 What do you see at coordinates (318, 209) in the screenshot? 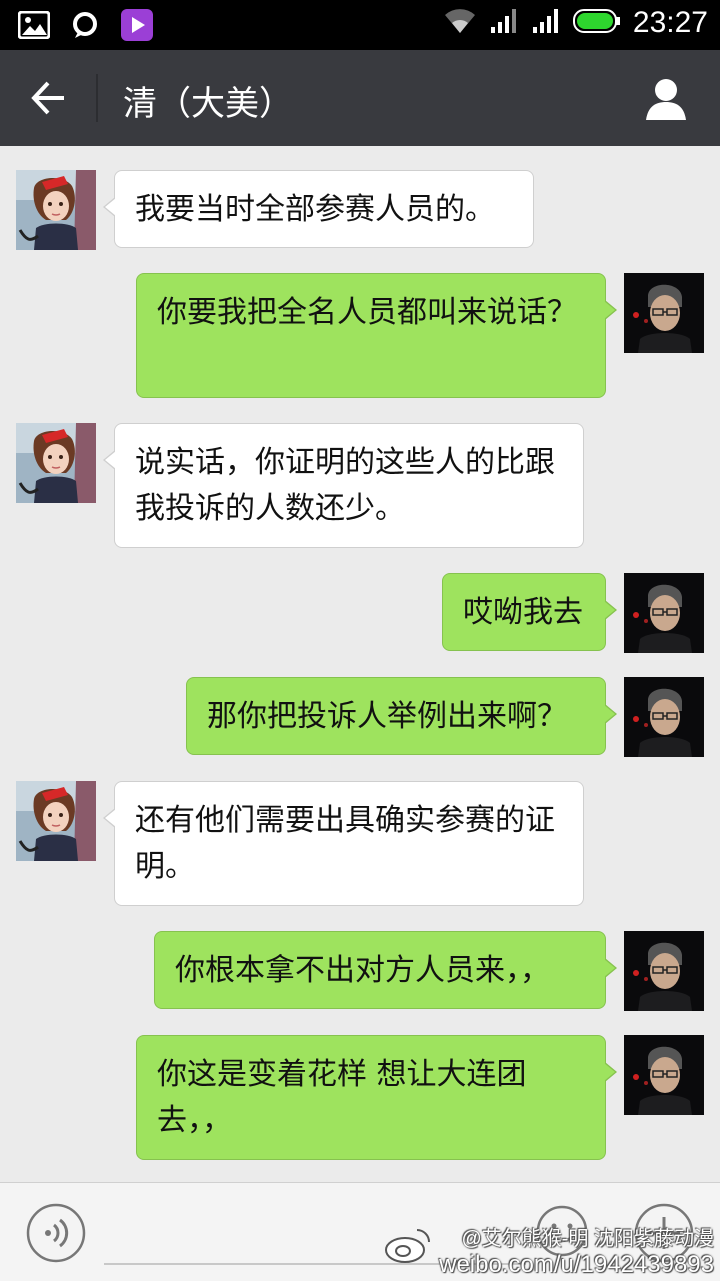
I see `message-bubble: 我要当时全部参赛人员的。` at bounding box center [318, 209].